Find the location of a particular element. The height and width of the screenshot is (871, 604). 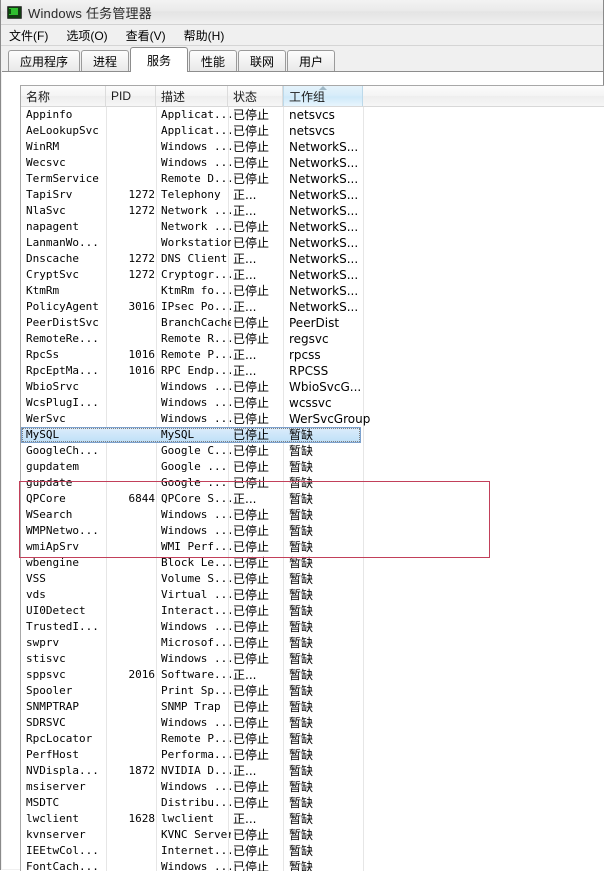

column-header-name: 名称 is located at coordinates (63, 96).